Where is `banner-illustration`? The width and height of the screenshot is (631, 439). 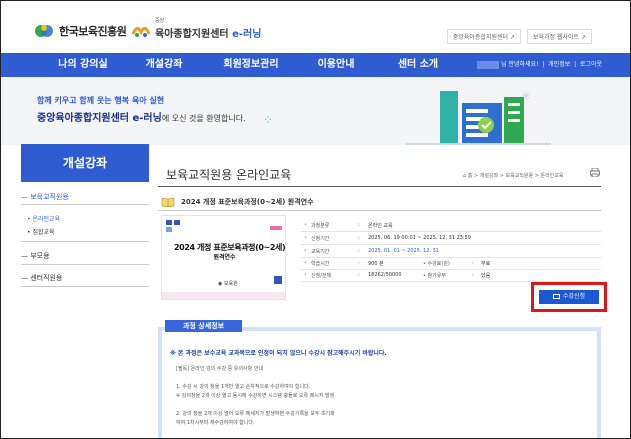 banner-illustration is located at coordinates (478, 118).